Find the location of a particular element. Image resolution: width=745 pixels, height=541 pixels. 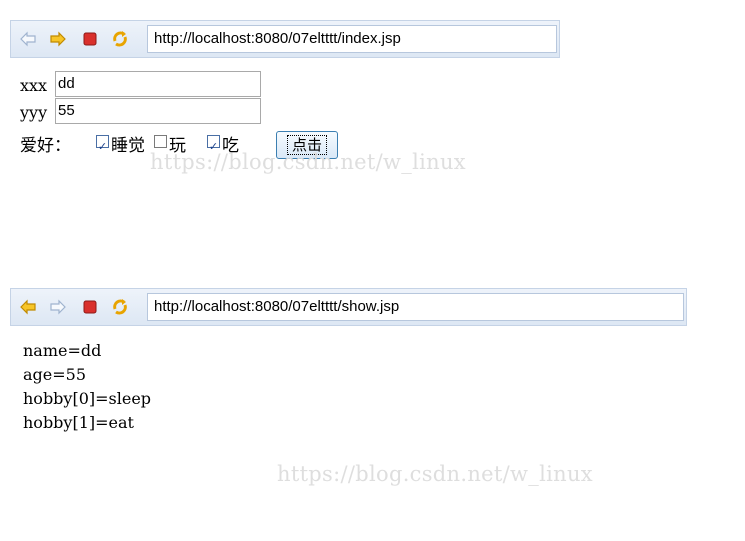

name-input: dd is located at coordinates (158, 84).